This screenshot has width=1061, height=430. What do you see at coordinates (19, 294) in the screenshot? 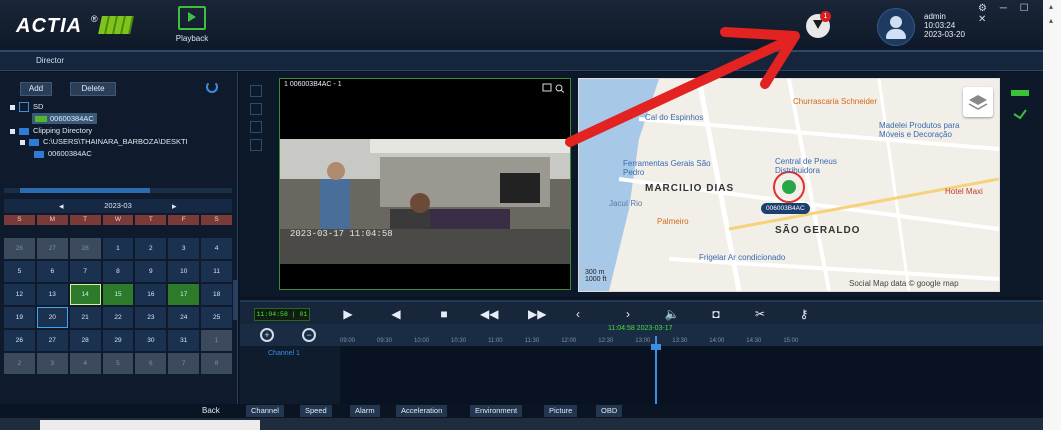
I see `calendar-day: 12` at bounding box center [19, 294].